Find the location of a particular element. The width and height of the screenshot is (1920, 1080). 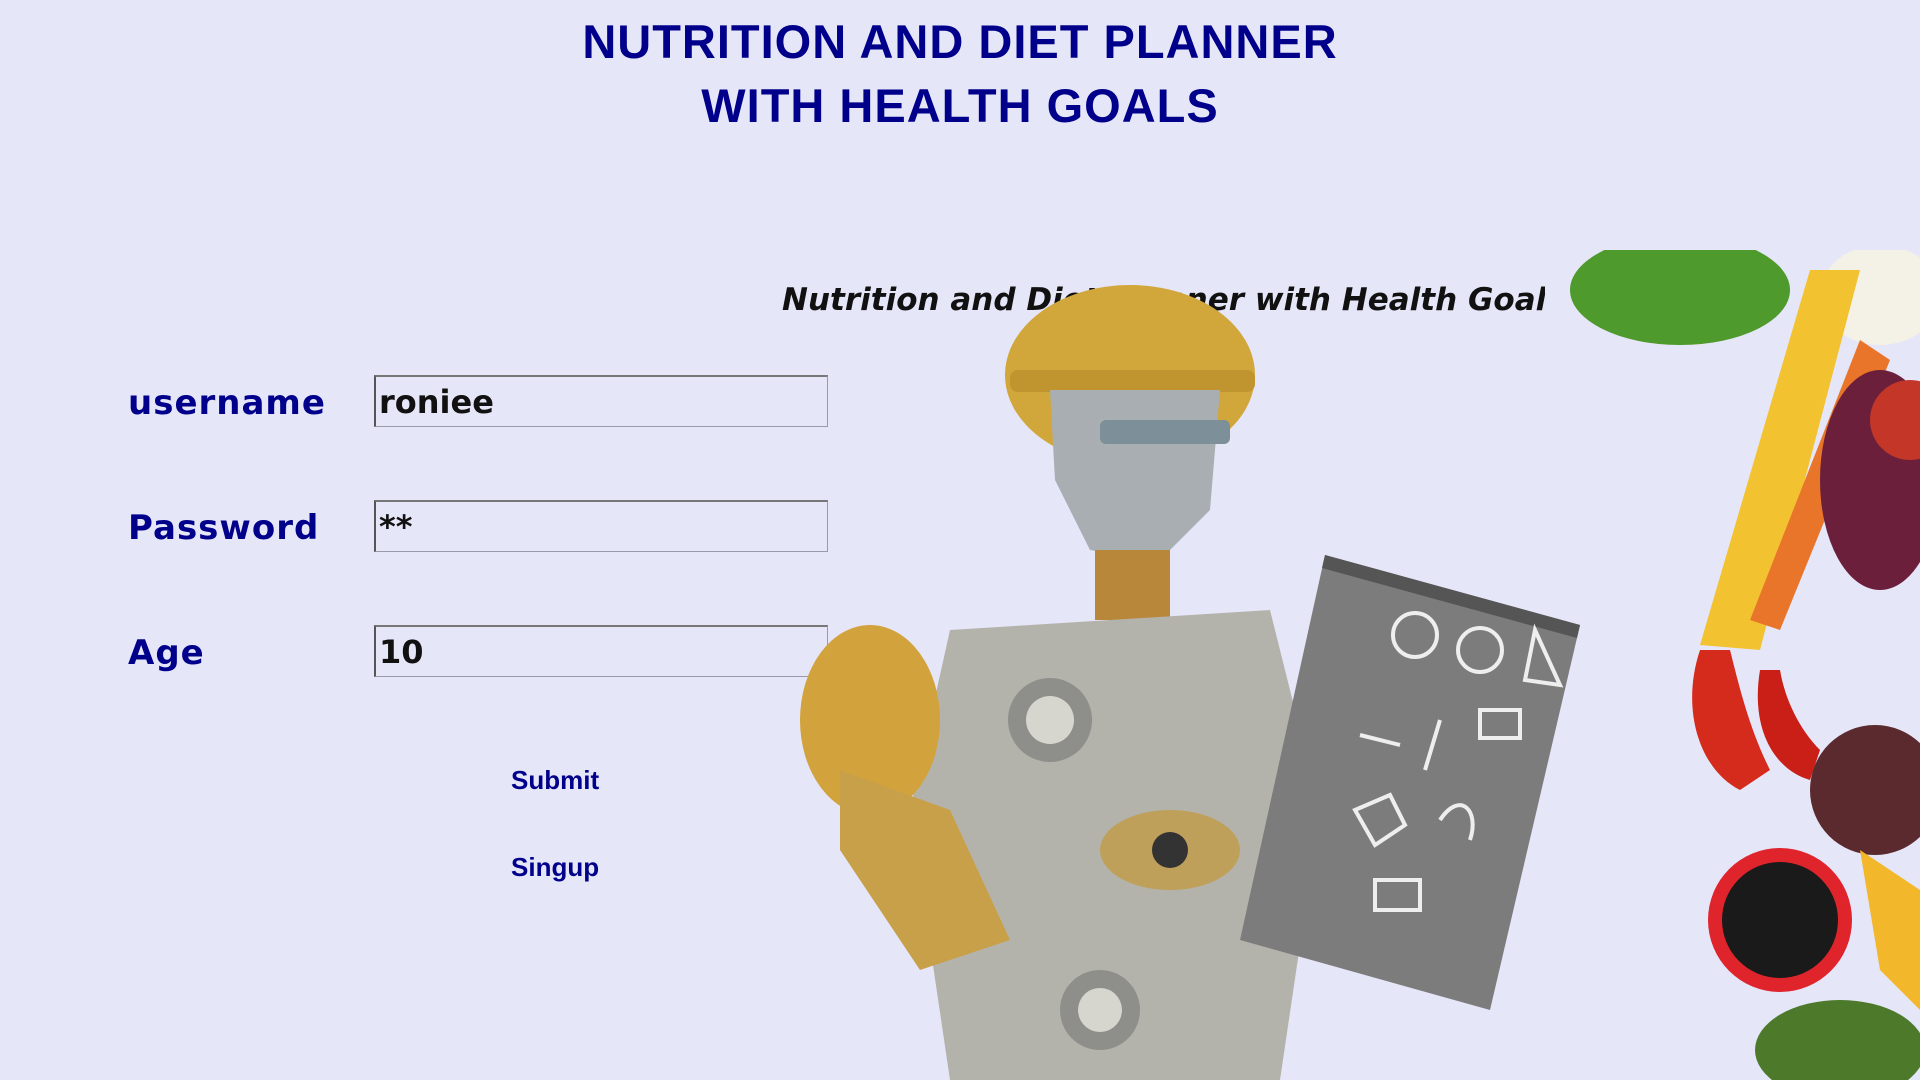

title-line-1: NUTRITION AND DIET PLANNER is located at coordinates (960, 41).